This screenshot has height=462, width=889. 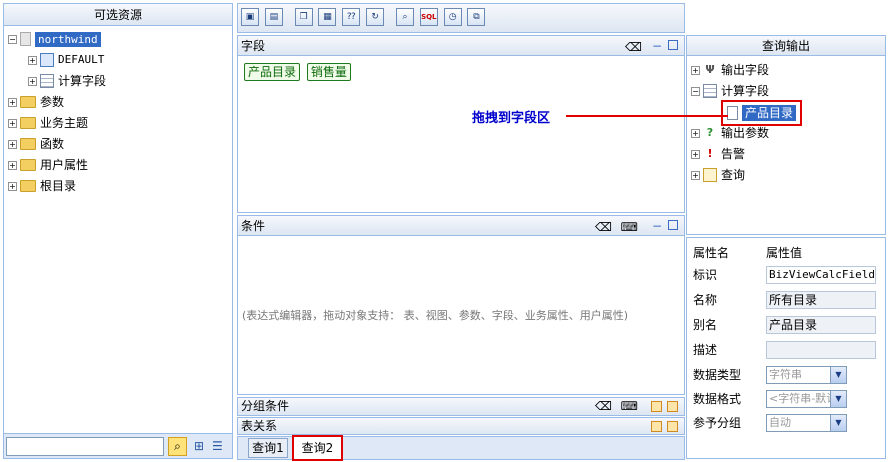 What do you see at coordinates (718, 154) in the screenshot?
I see `output-item-alerts: + ! 告警` at bounding box center [718, 154].